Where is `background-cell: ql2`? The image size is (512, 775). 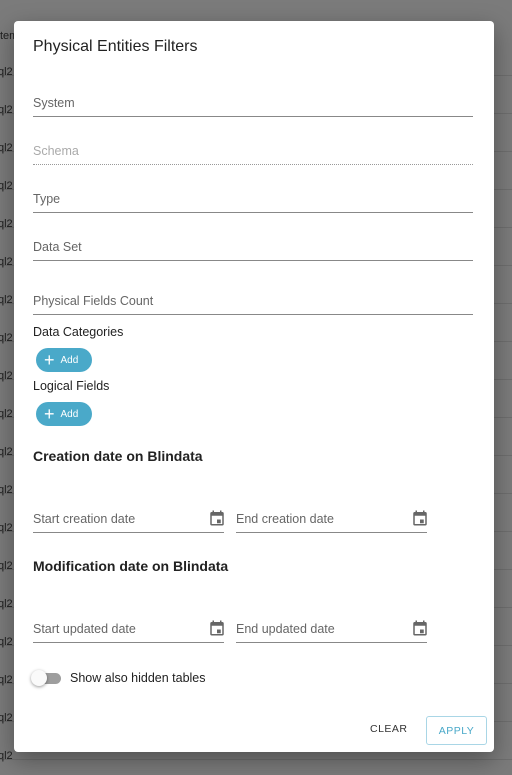
background-cell: ql2 is located at coordinates (6, 756).